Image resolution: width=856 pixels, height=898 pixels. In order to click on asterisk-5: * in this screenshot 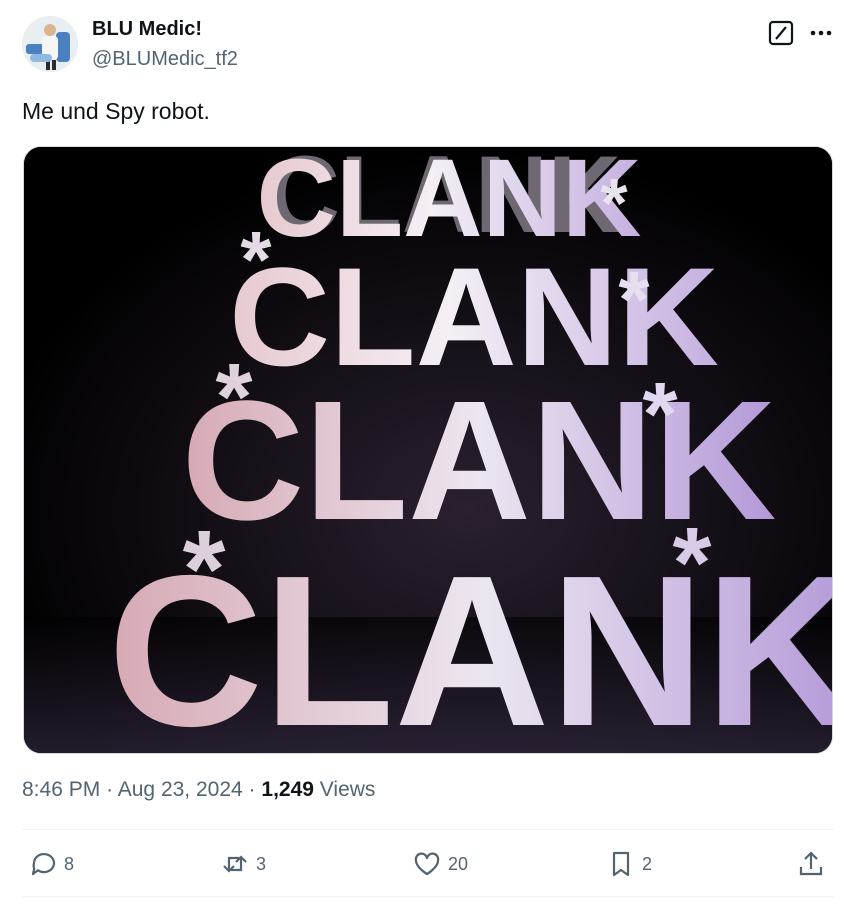, I will do `click(659, 415)`.